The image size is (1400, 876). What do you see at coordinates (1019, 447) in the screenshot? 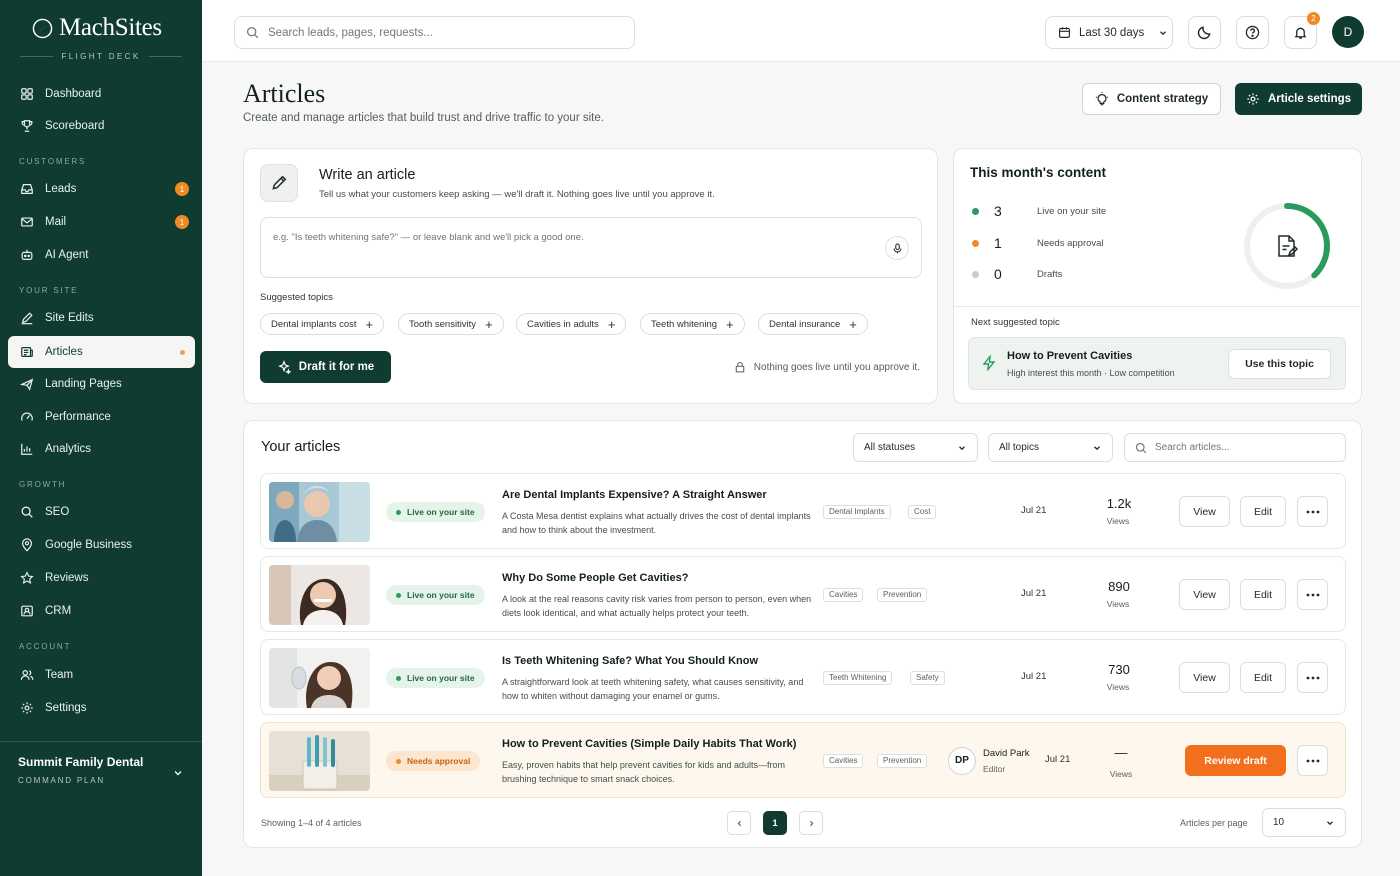
I see `topic-filter-label: All topics` at bounding box center [1019, 447].